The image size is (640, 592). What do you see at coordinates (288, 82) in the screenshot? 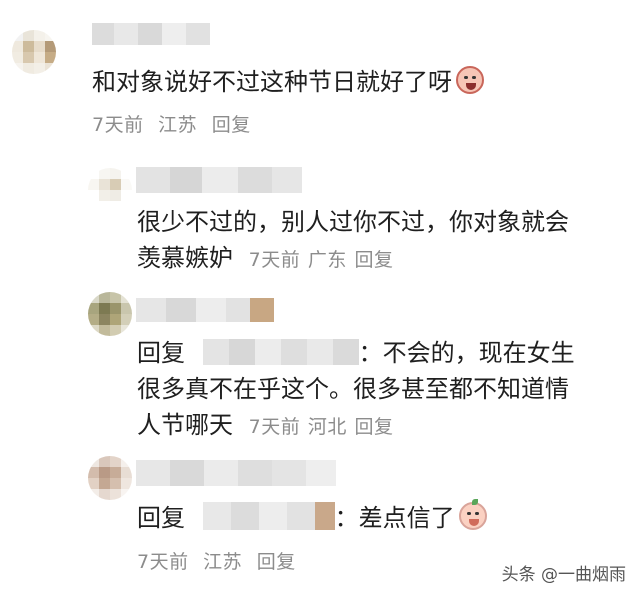
I see `comment-text: 和对象说好不过这种节日就好了呀` at bounding box center [288, 82].